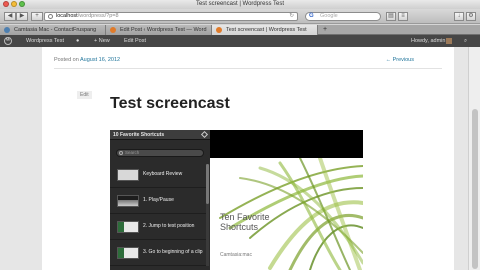  What do you see at coordinates (55, 30) in the screenshot?
I see `tab-label: Camtasia Mac - ContactFruspang` at bounding box center [55, 30].